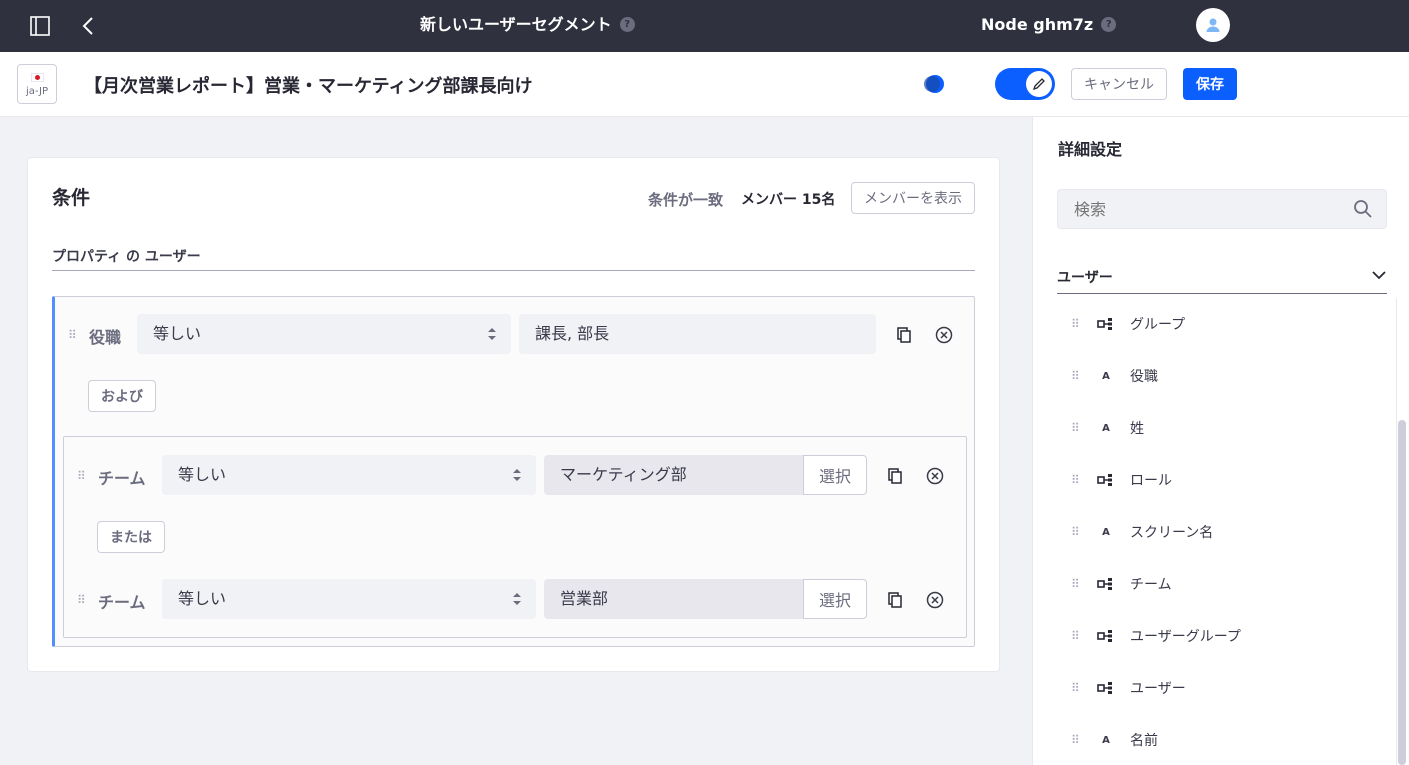 This screenshot has height=765, width=1409. What do you see at coordinates (674, 599) in the screenshot?
I see `condition-value-field: 営業部` at bounding box center [674, 599].